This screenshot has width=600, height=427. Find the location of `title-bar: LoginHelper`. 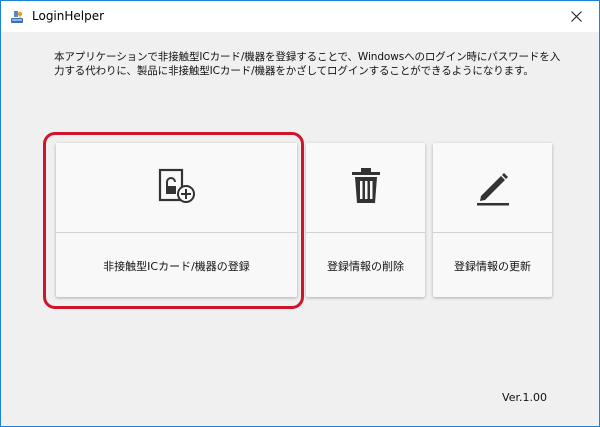

title-bar: LoginHelper is located at coordinates (300, 16).